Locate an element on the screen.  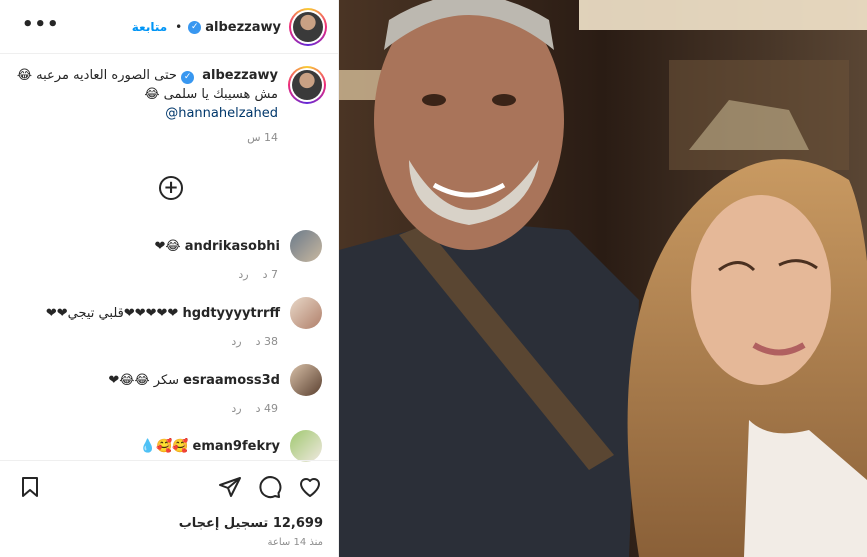
caption-avatar is located at coordinates (307, 85).